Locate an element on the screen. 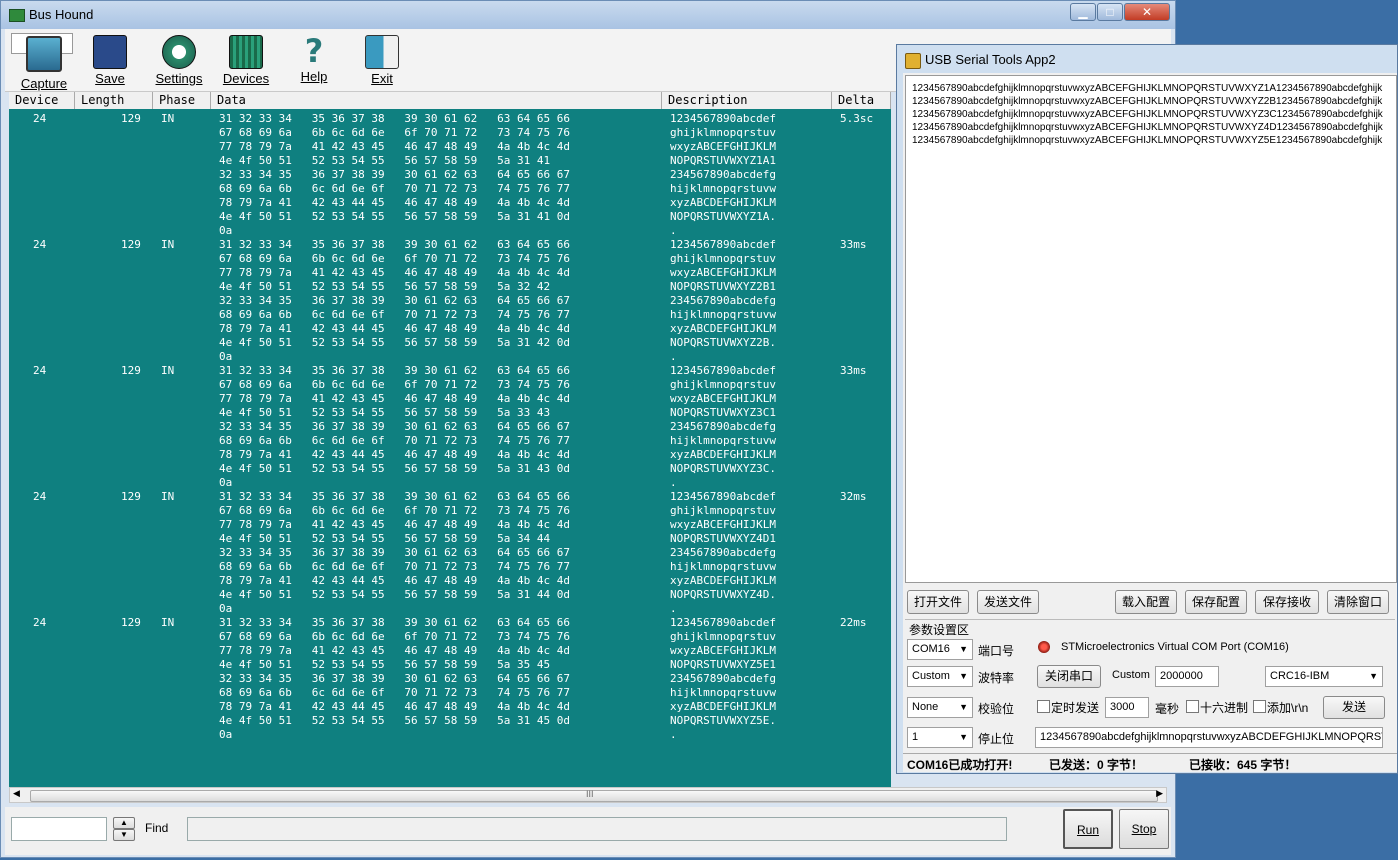 The image size is (1398, 860). run-button: Run is located at coordinates (1088, 829).